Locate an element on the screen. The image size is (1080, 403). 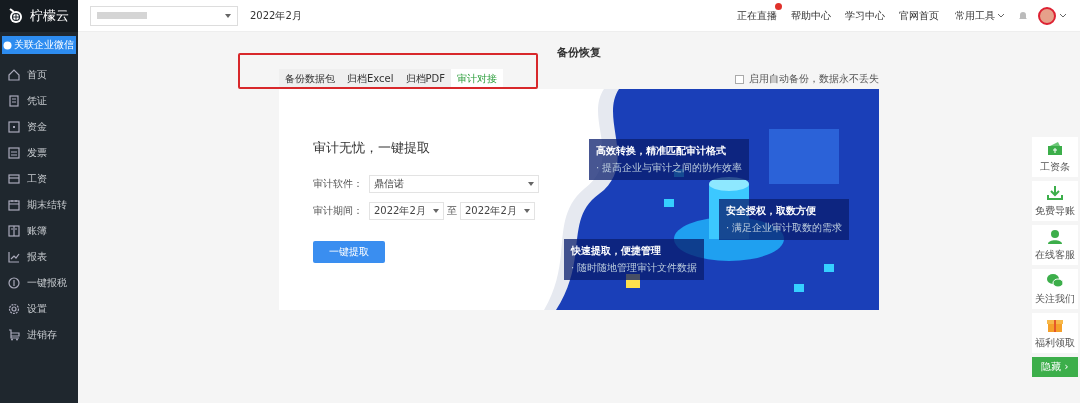
form-heading: 审计无忧，一键提取 is located at coordinates (372, 148).